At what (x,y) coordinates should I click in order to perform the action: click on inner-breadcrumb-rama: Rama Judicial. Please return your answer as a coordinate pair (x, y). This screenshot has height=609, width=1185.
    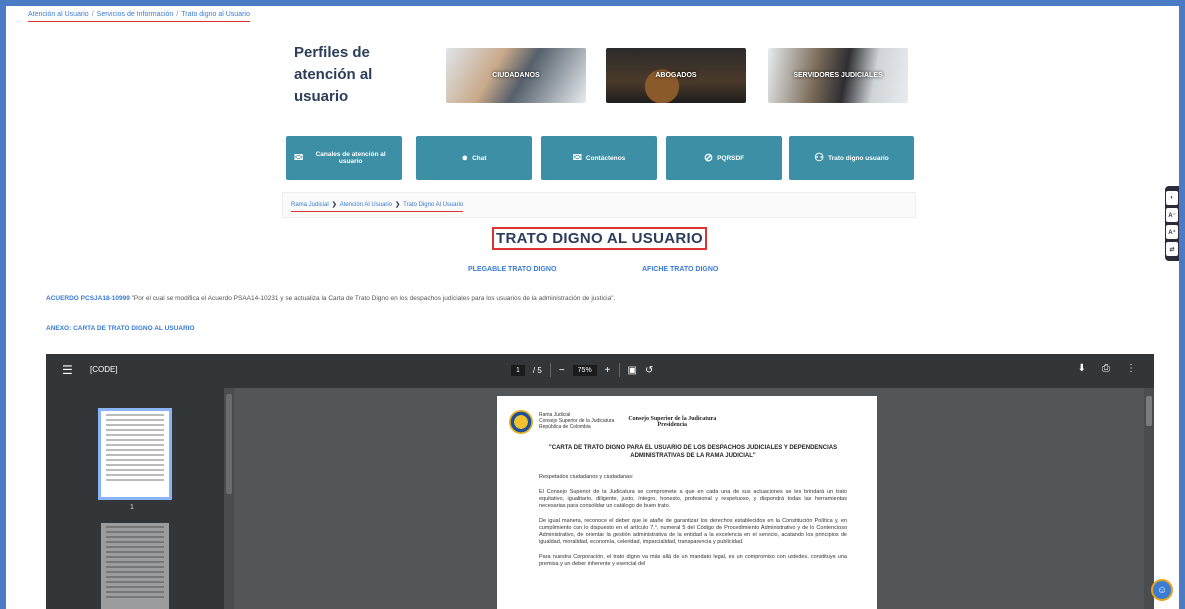
    Looking at the image, I should click on (310, 205).